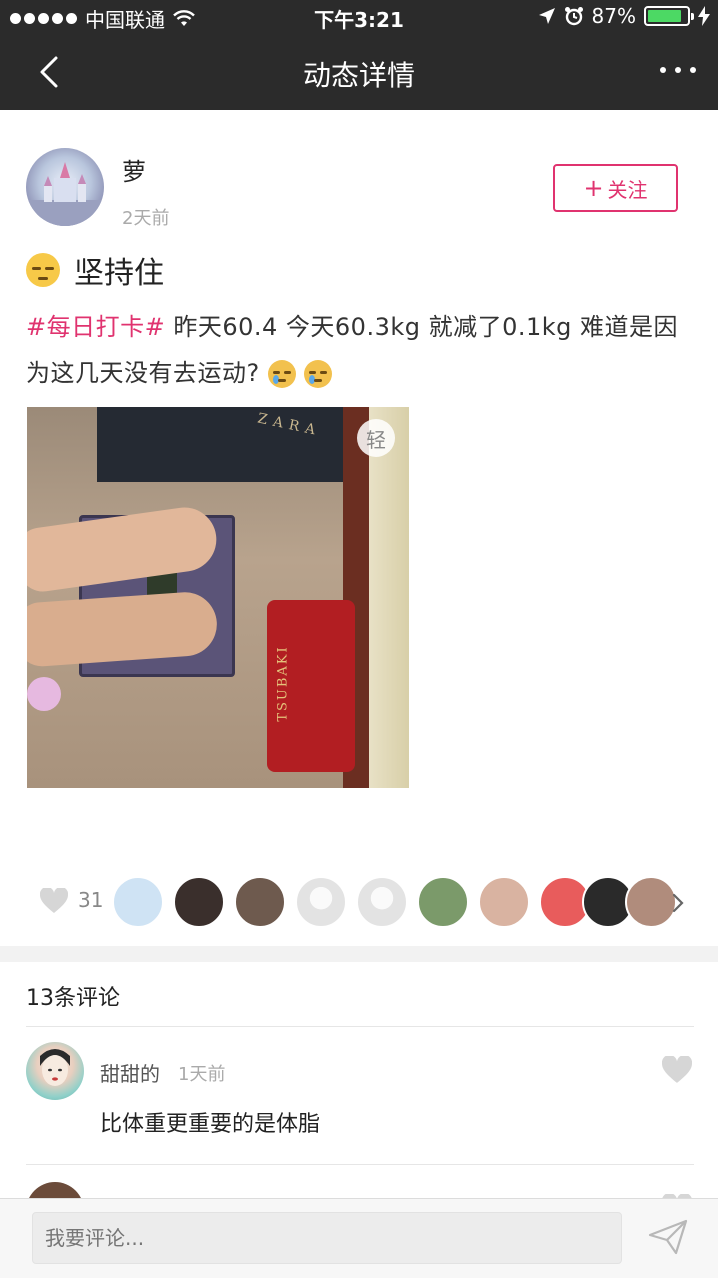 The image size is (718, 1278). What do you see at coordinates (73, 998) in the screenshot?
I see `comments-count-title: 13条评论` at bounding box center [73, 998].